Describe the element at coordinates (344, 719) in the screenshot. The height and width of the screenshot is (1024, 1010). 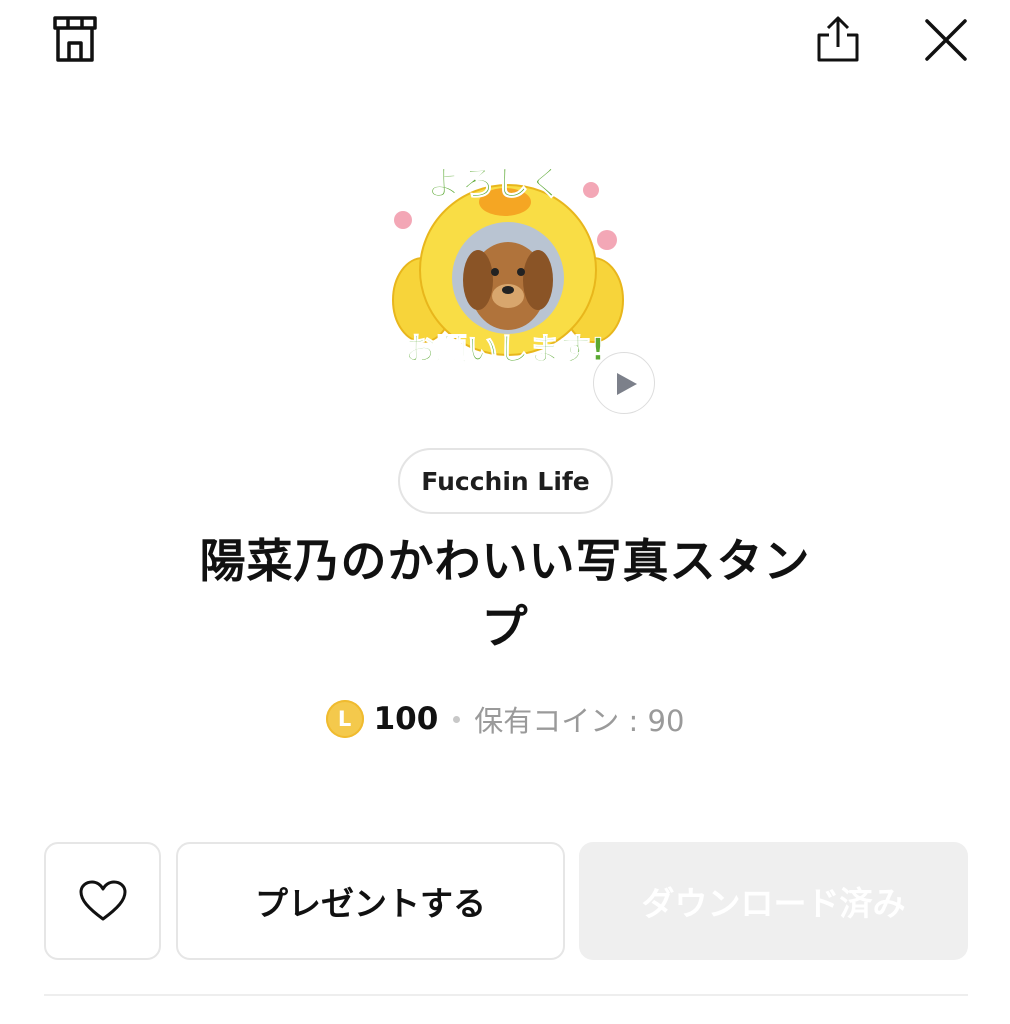
I see `coin-icon: L` at that location.